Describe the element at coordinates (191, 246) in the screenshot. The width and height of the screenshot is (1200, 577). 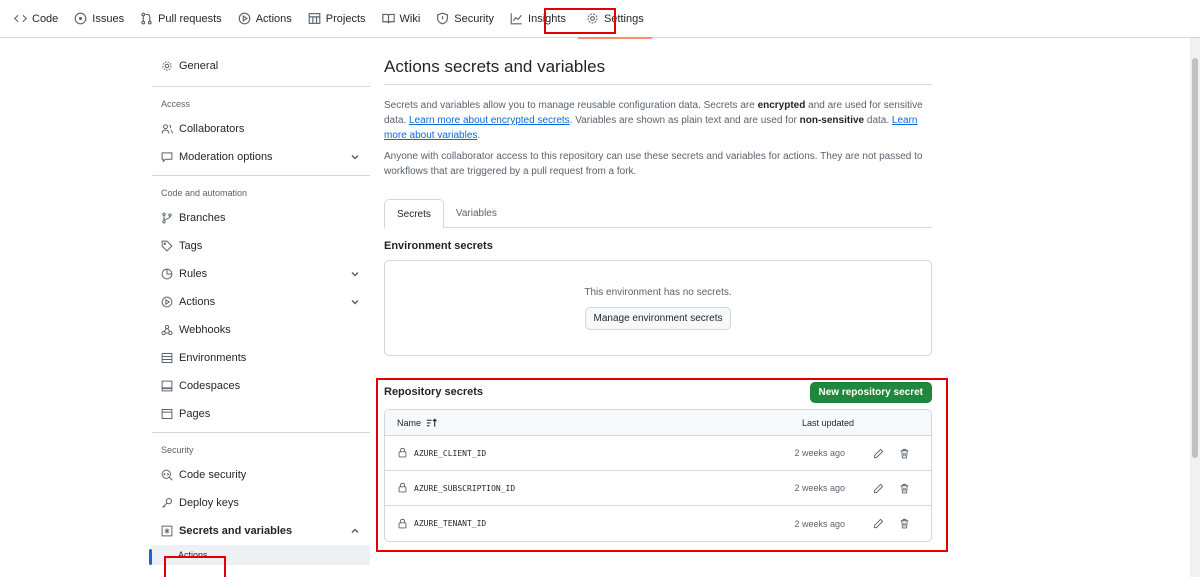
I see `sidebar-item-label: Tags` at that location.